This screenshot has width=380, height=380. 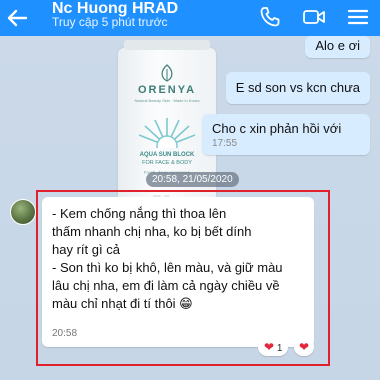 I want to click on back-arrow-icon, so click(x=17, y=18).